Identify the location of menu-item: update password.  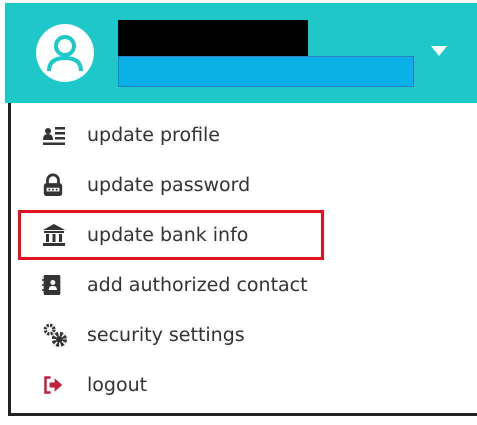
(171, 185).